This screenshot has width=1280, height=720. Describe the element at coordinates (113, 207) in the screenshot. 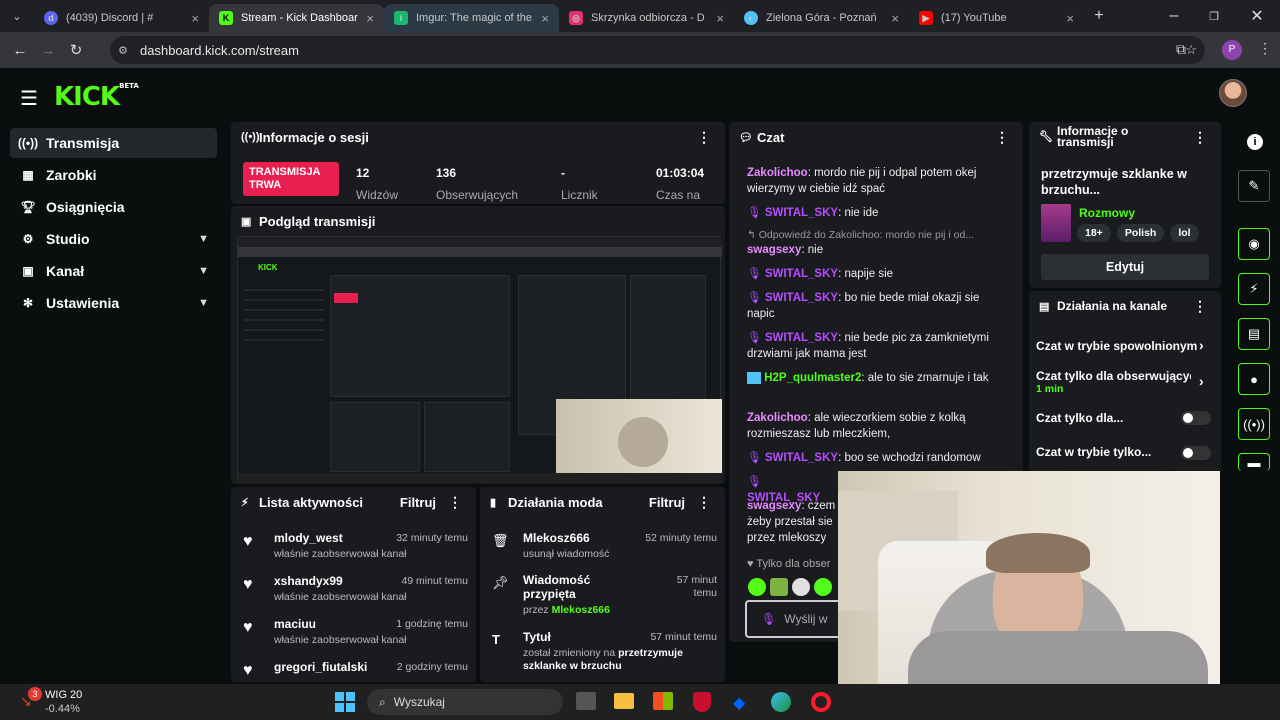

I see `nav-item-osiagniecia: 🏆︎ Osiągnięcia` at that location.